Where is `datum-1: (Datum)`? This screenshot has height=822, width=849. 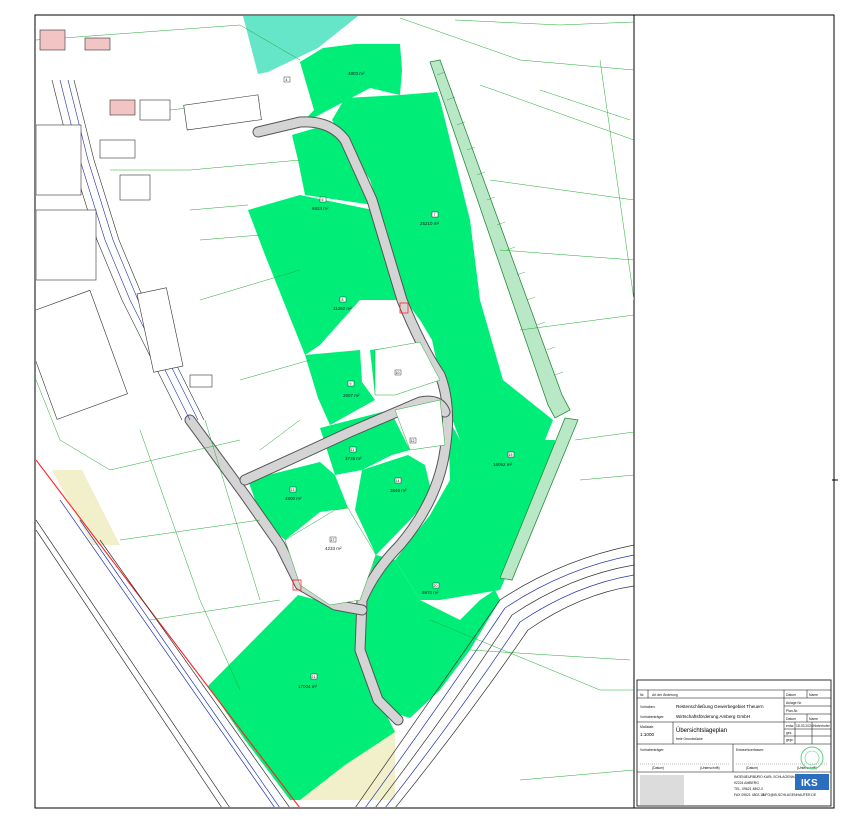
datum-1: (Datum) is located at coordinates (658, 768).